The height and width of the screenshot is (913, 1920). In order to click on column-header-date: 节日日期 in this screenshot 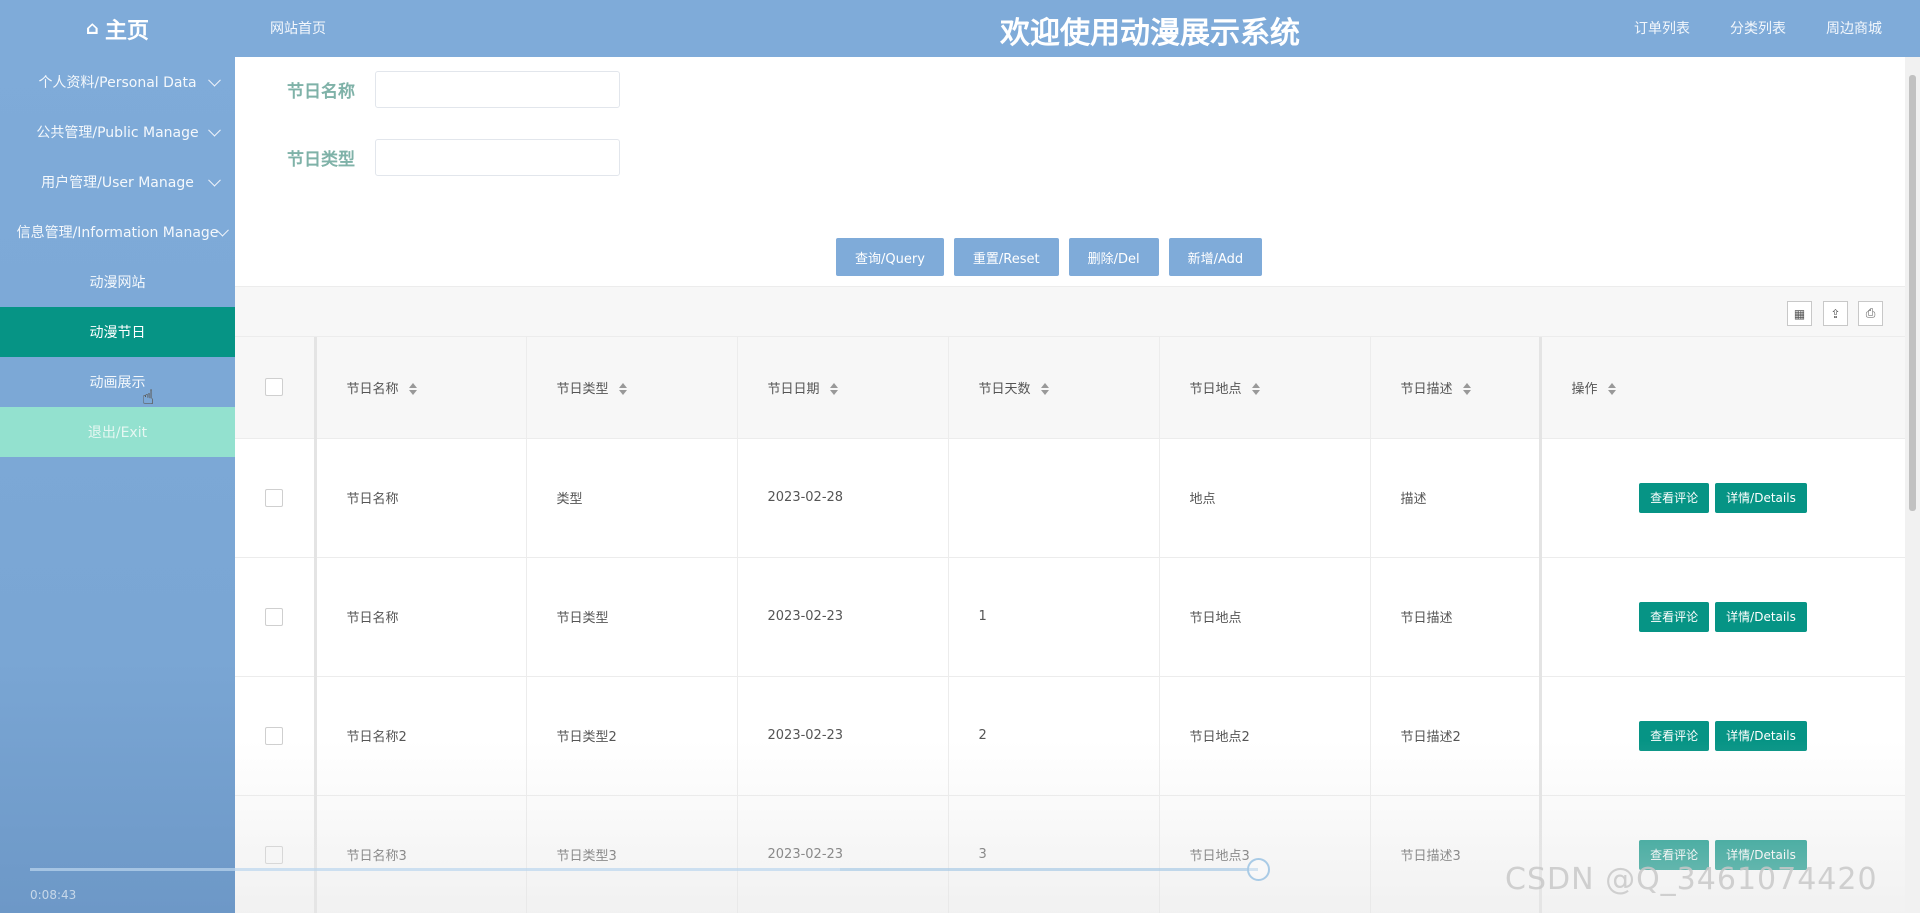, I will do `click(843, 388)`.